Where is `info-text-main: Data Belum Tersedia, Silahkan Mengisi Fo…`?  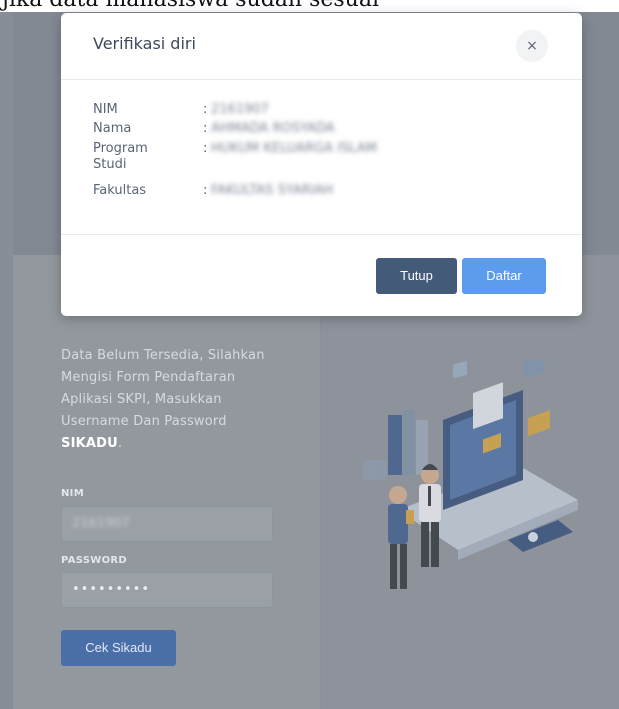 info-text-main: Data Belum Tersedia, Silahkan Mengisi Fo… is located at coordinates (163, 388).